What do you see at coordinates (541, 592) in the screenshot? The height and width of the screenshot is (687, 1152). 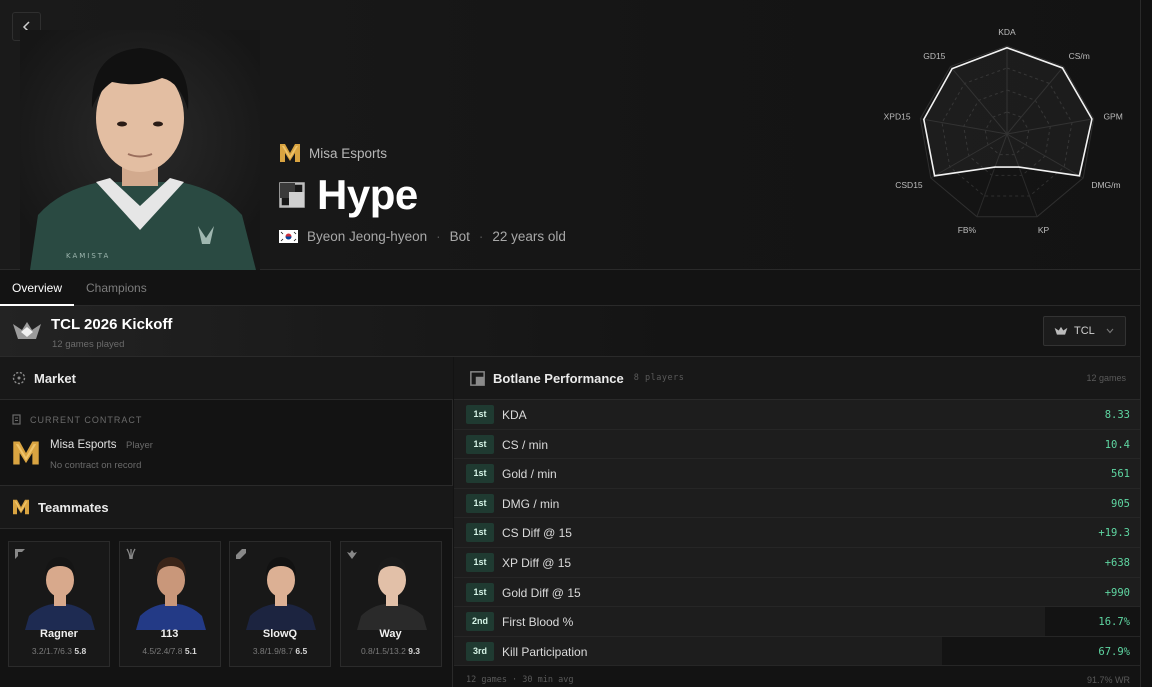 I see `stat-label: Gold Diff @ 15` at bounding box center [541, 592].